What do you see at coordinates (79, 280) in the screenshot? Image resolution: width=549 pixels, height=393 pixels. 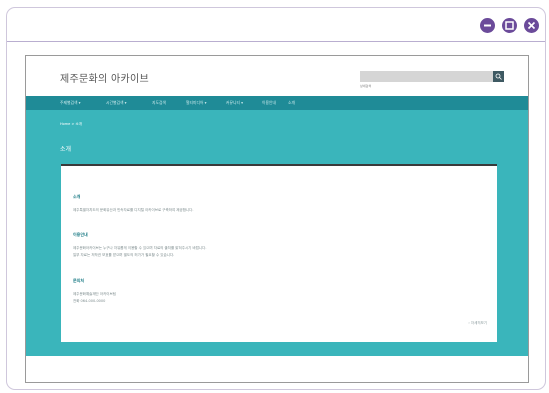 I see `section-title: 문의처` at bounding box center [79, 280].